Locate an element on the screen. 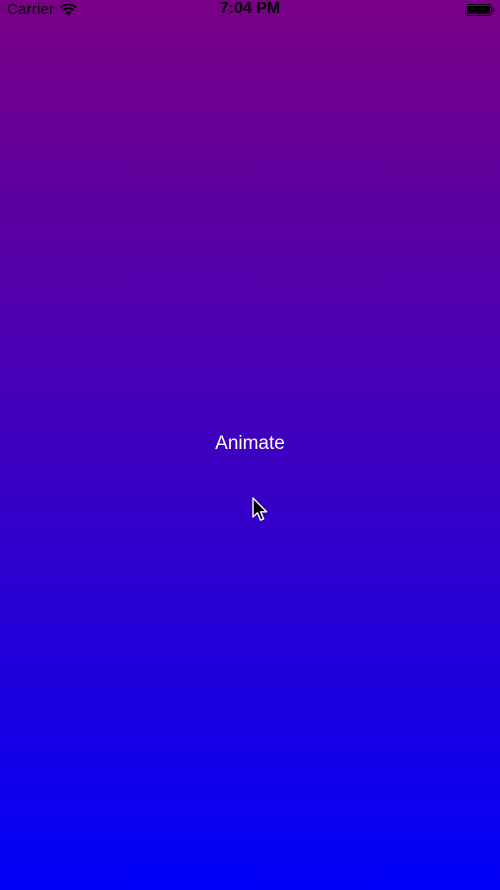  status-bar: Carrier 7:04 PM is located at coordinates (250, 10).